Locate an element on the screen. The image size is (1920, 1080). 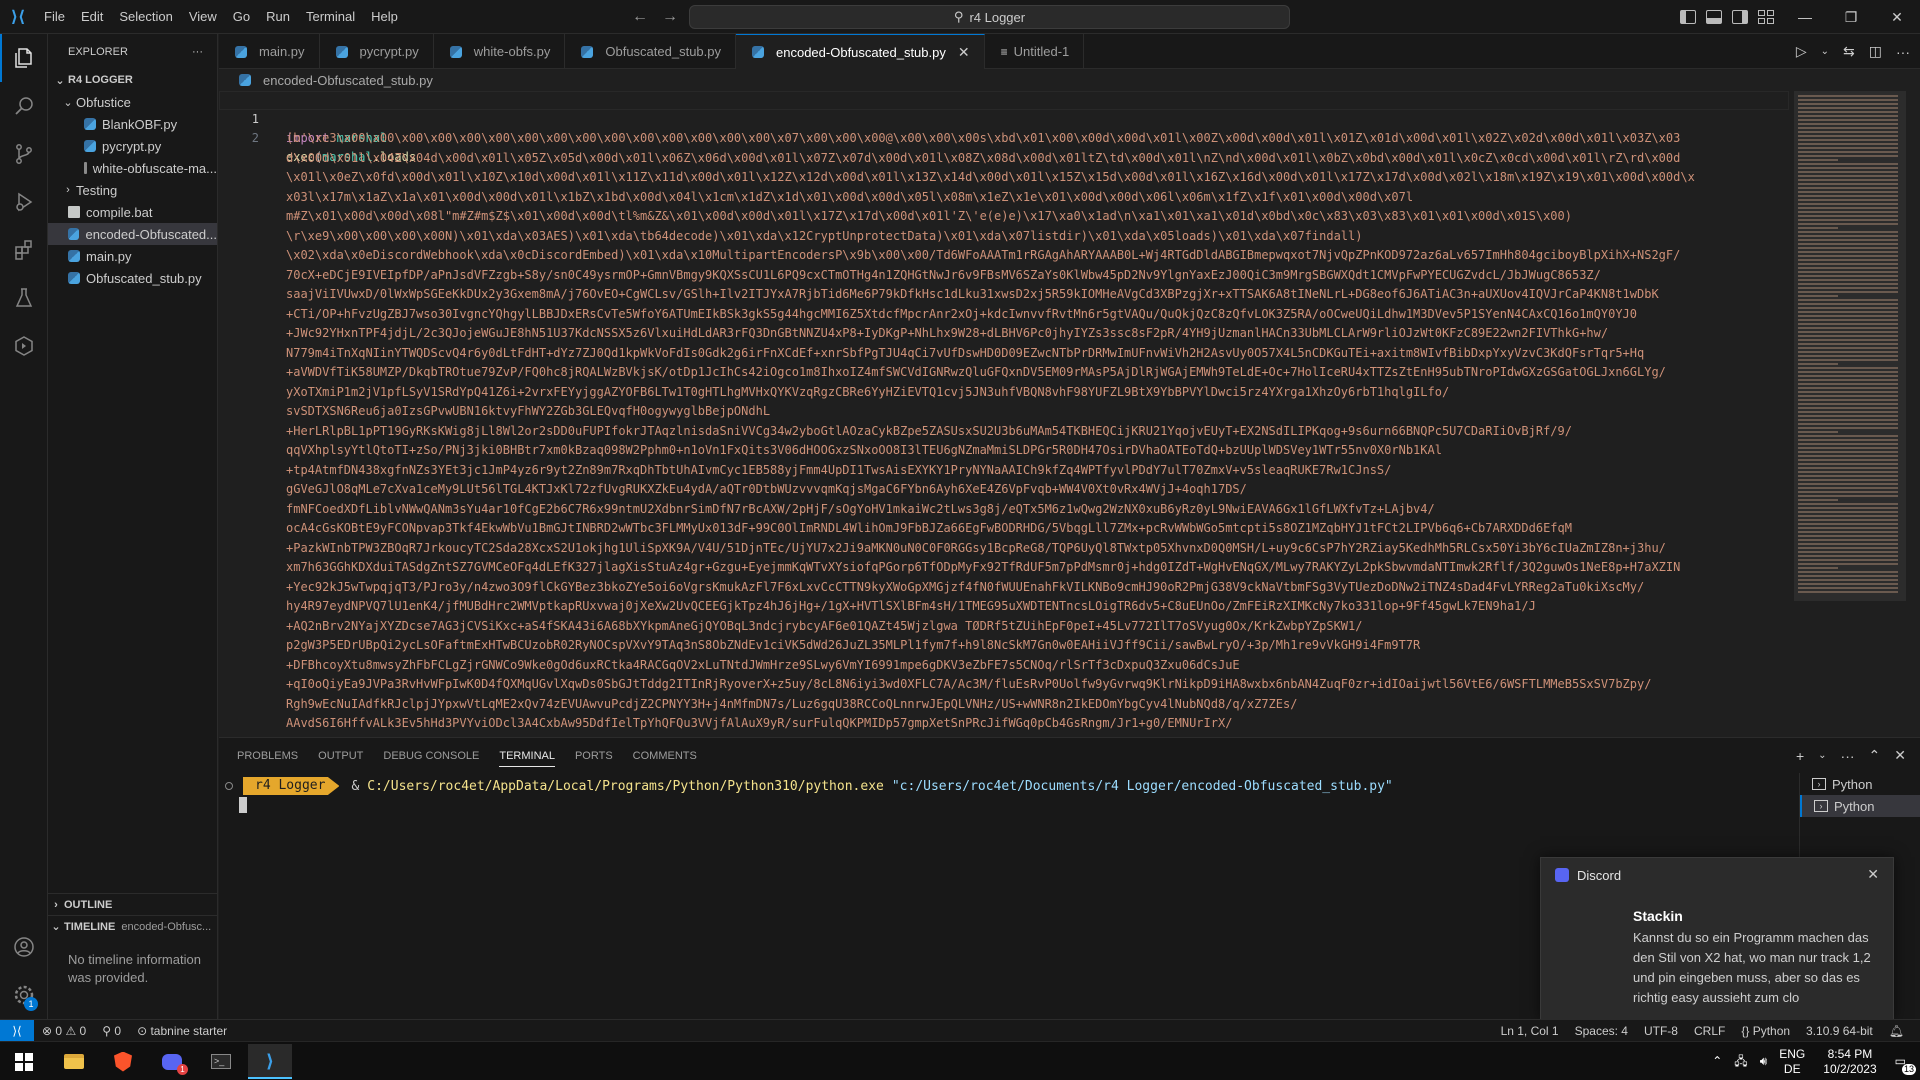
tab-encoded-obfuscated-stub-py: encoded-Obfuscated_stub.py ✕ is located at coordinates (860, 51).